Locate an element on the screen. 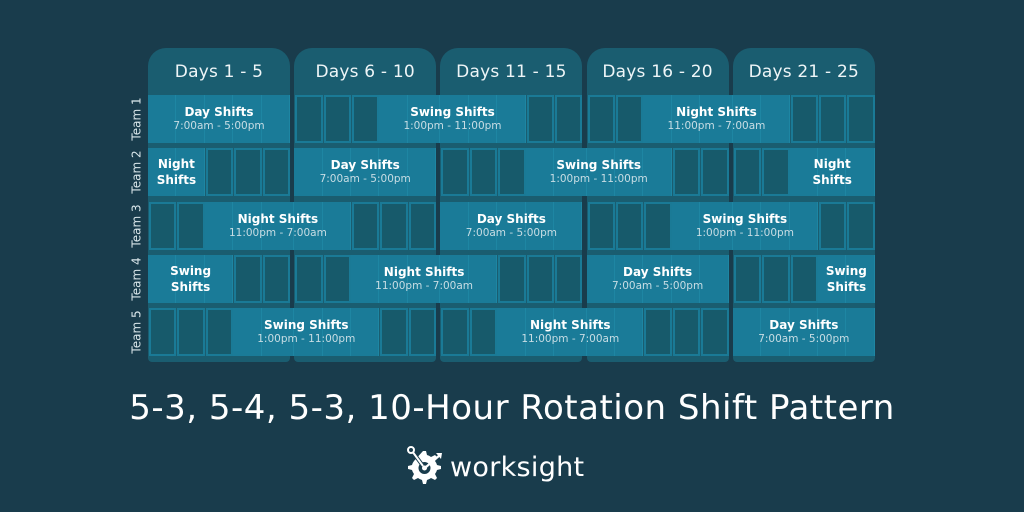  gear-arrow-logo-icon is located at coordinates (424, 467).